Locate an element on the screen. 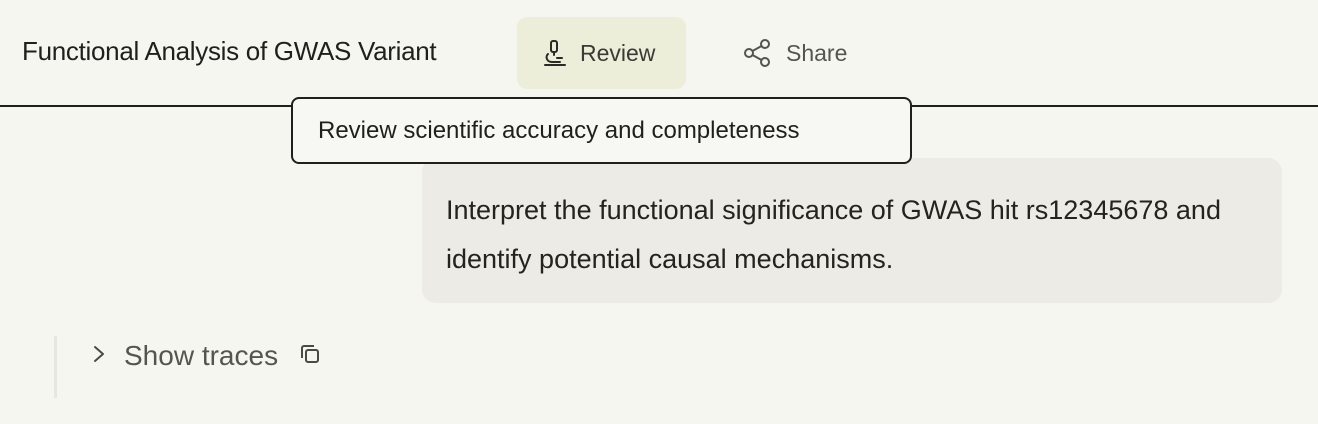 The height and width of the screenshot is (424, 1318). review-button-label: Review is located at coordinates (618, 52).